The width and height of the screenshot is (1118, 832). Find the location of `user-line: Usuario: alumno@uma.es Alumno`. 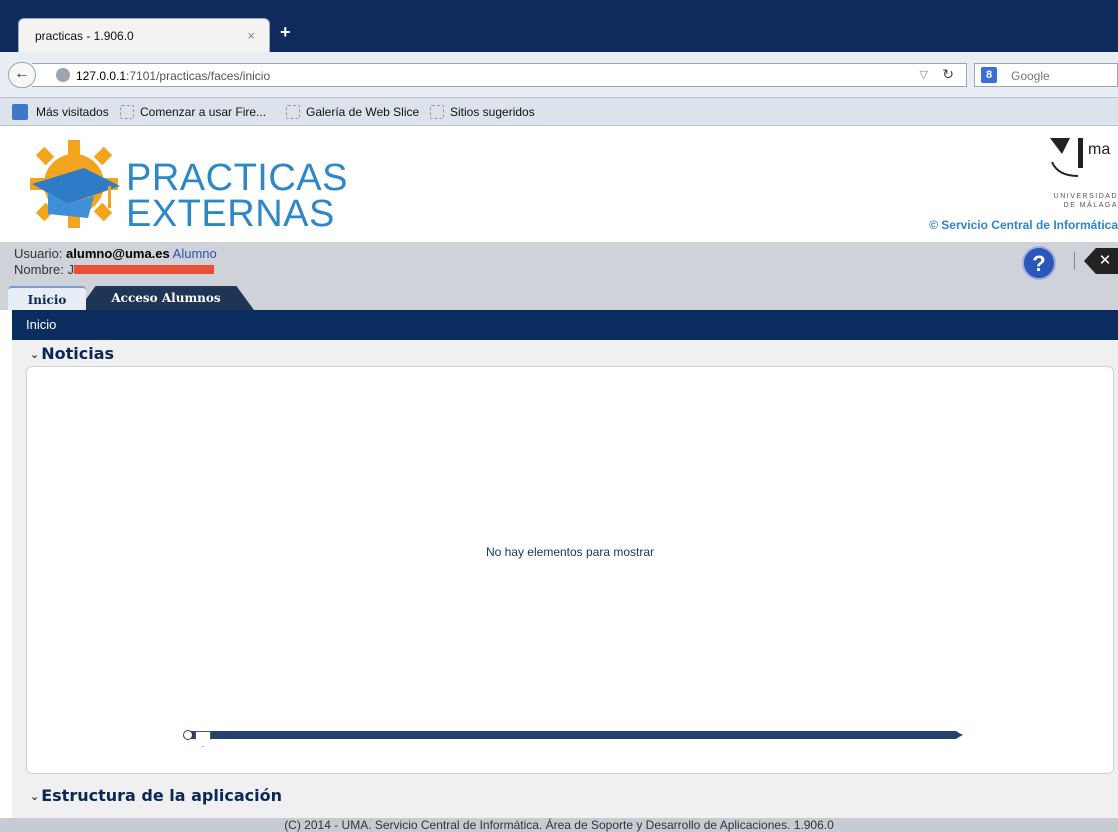

user-line: Usuario: alumno@uma.es Alumno is located at coordinates (115, 253).